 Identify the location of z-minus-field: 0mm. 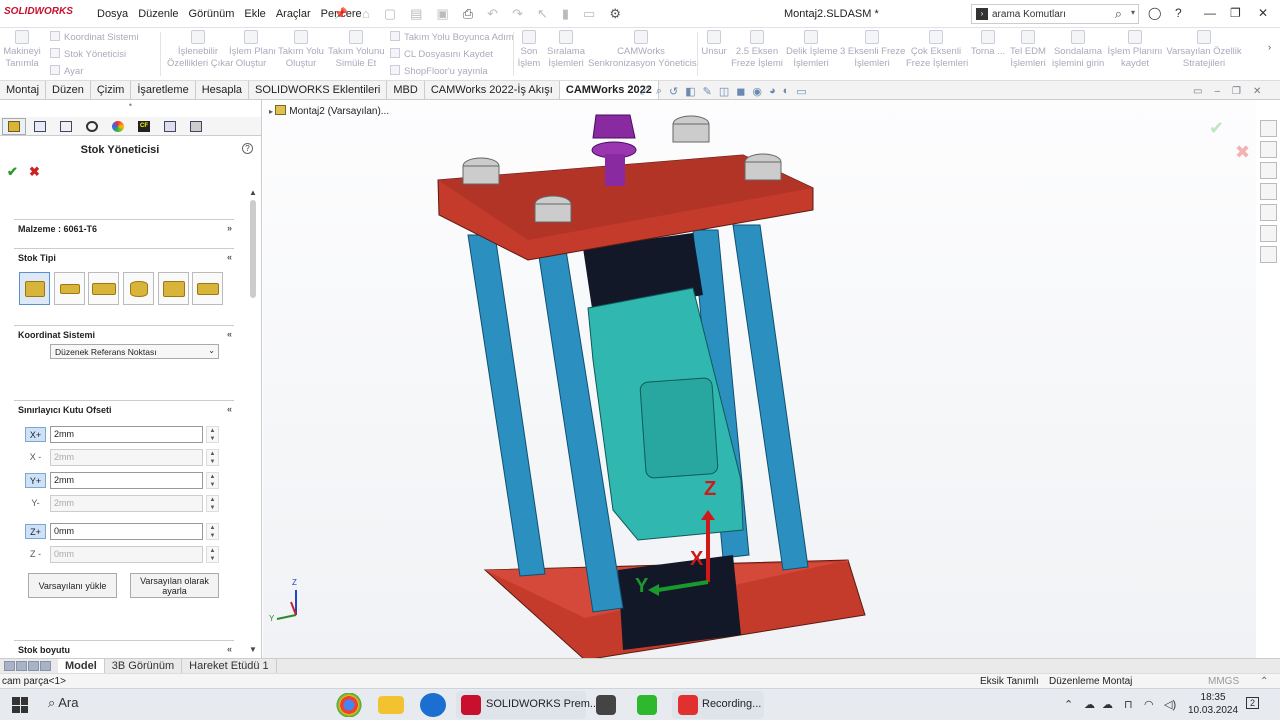
(126, 554).